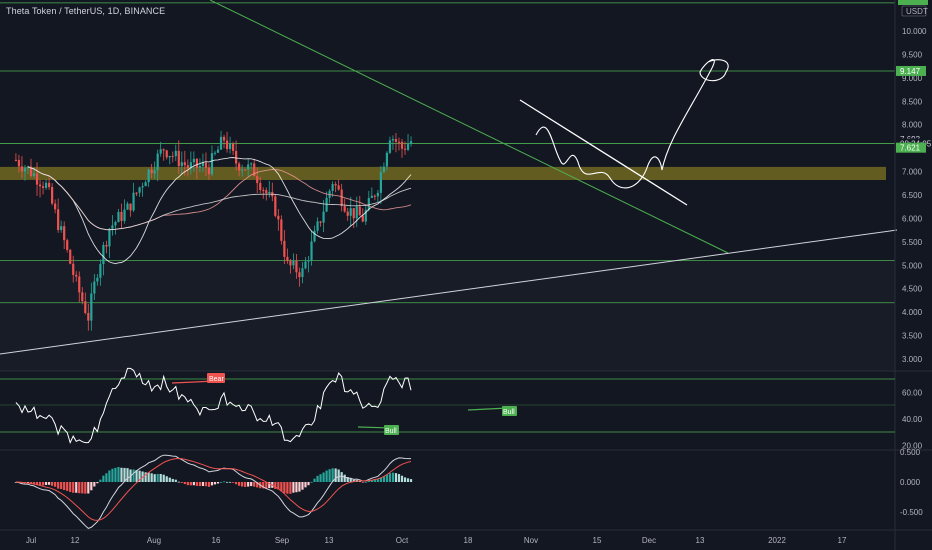  I want to click on date-tick-label: 17, so click(842, 540).